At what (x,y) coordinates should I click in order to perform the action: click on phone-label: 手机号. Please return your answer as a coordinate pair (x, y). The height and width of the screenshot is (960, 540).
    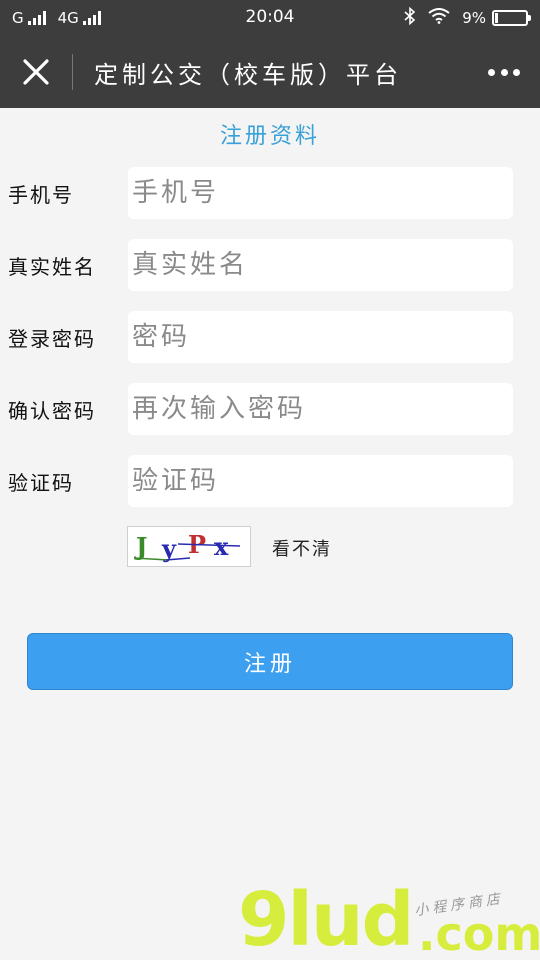
    Looking at the image, I should click on (41, 195).